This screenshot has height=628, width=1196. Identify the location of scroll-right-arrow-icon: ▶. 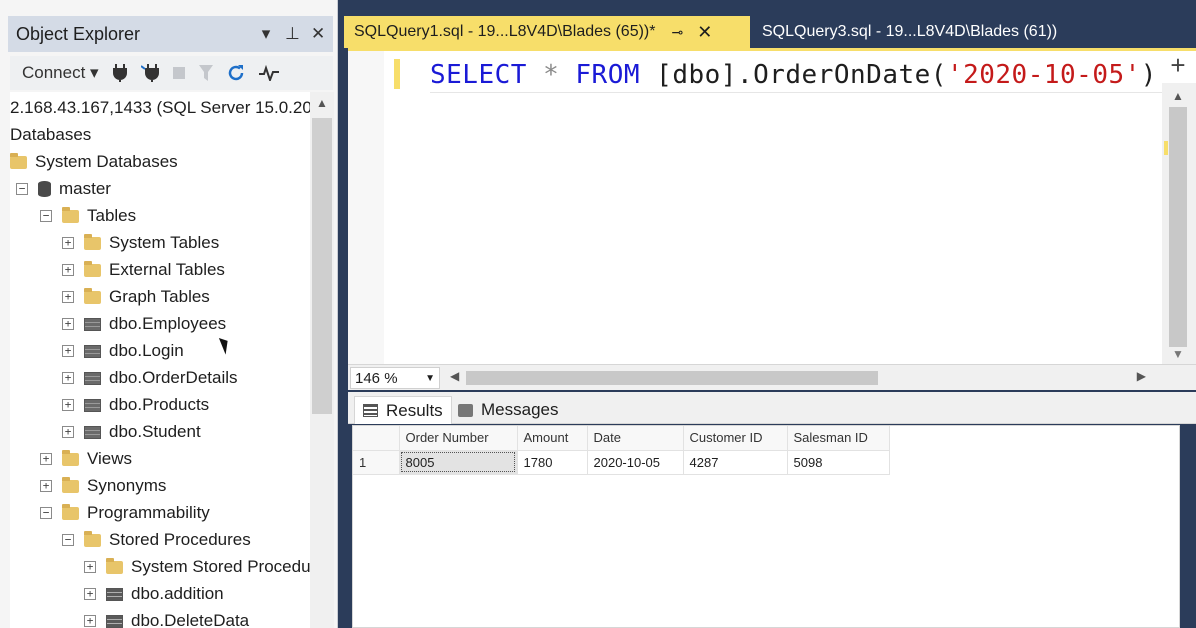
(1141, 376).